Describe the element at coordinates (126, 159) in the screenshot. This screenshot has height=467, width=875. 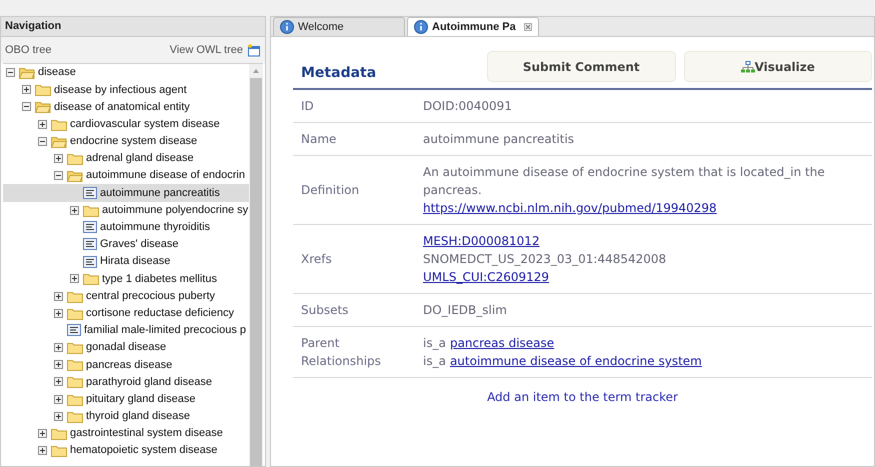
I see `tree-item: adrenal gland disease` at that location.